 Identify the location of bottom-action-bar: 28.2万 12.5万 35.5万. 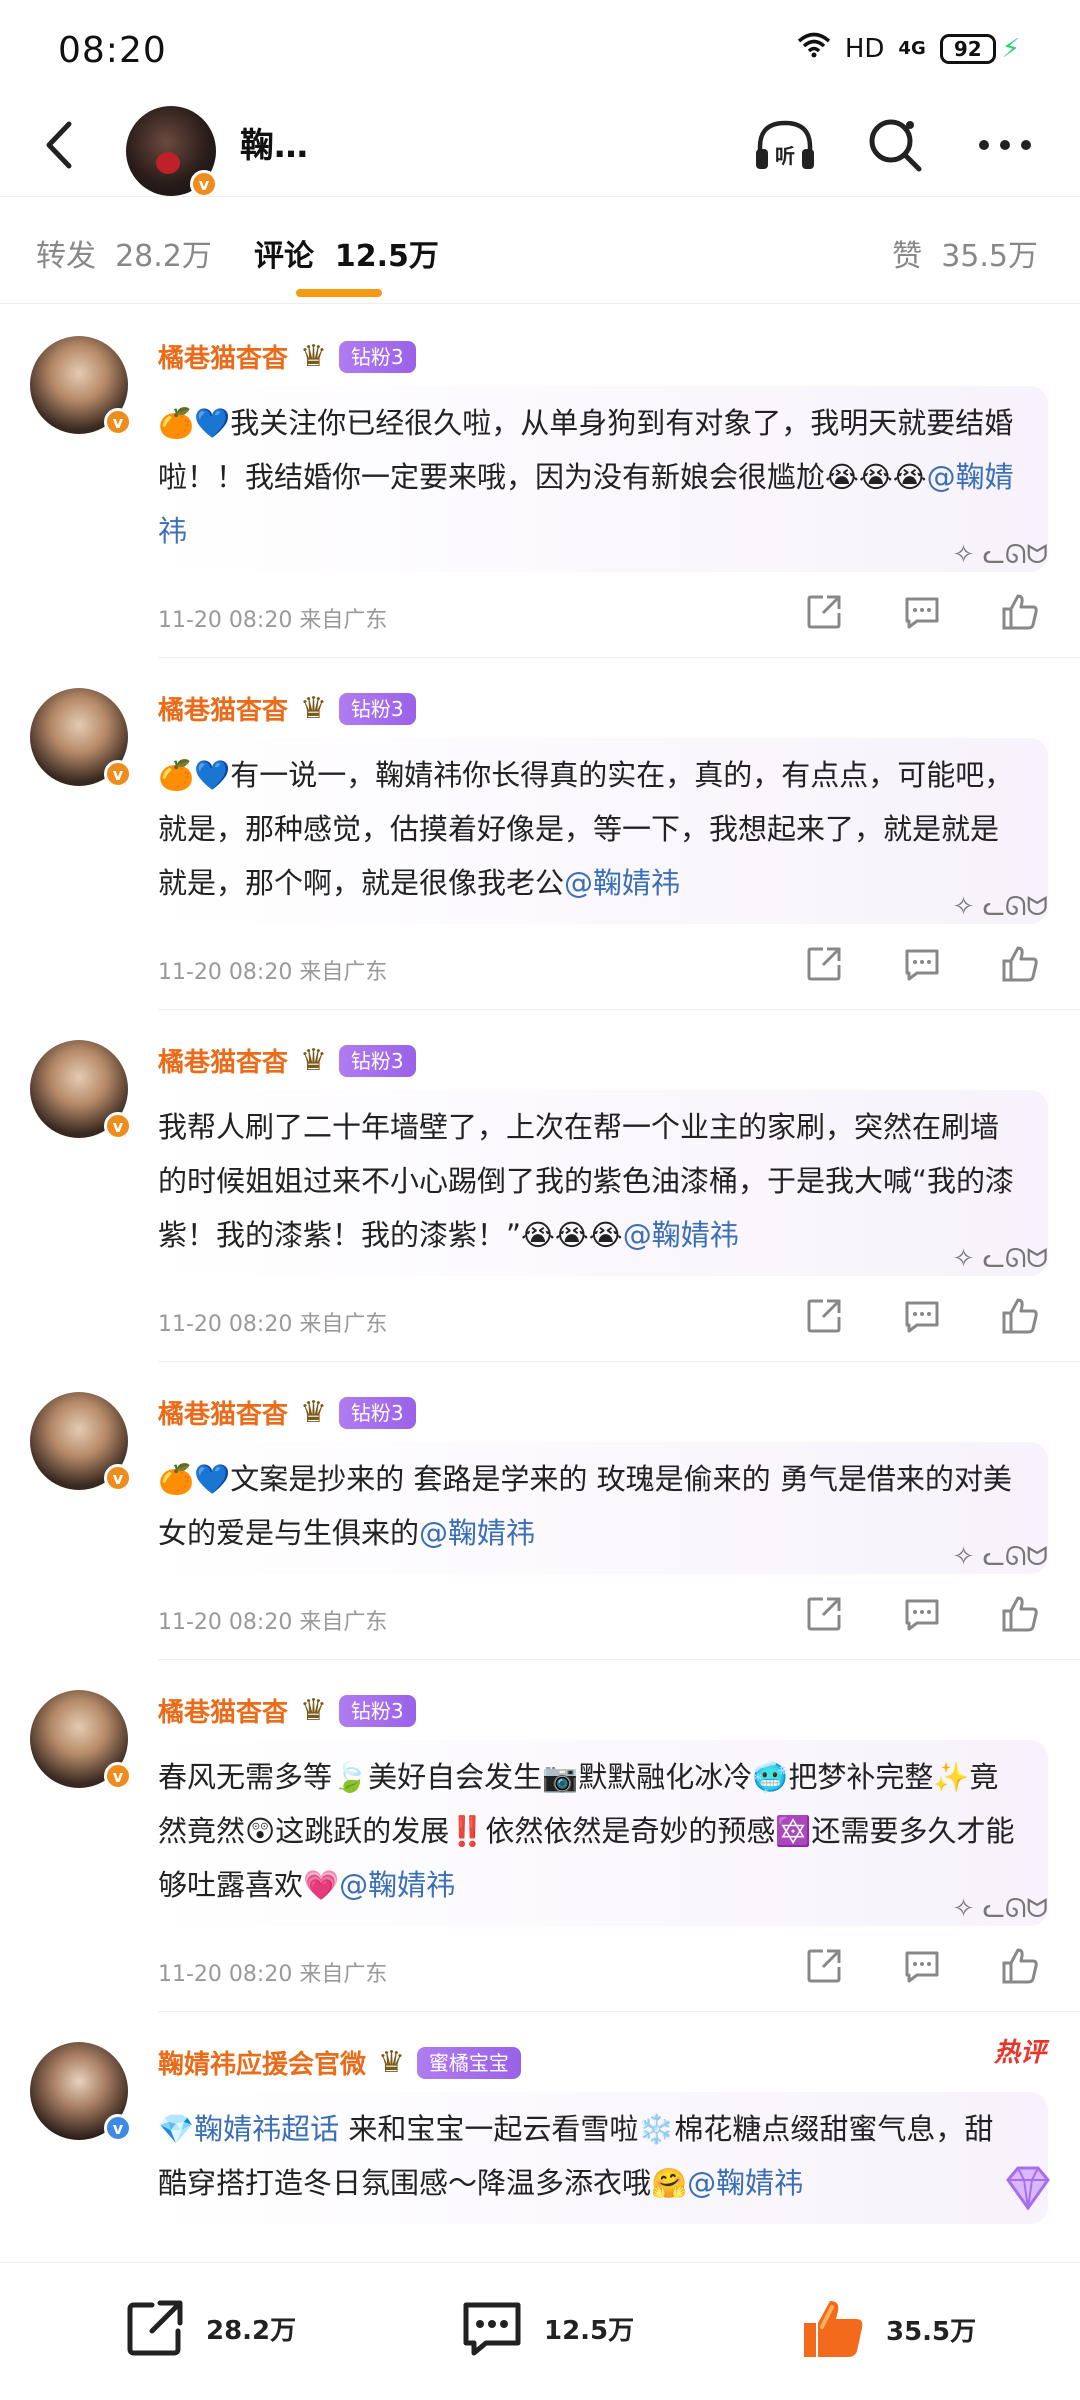
(540, 2331).